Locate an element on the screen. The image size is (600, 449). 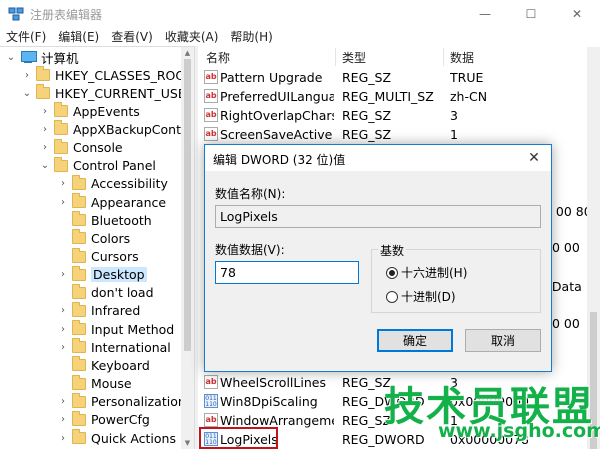
cancel-button: 取消 is located at coordinates (503, 340).